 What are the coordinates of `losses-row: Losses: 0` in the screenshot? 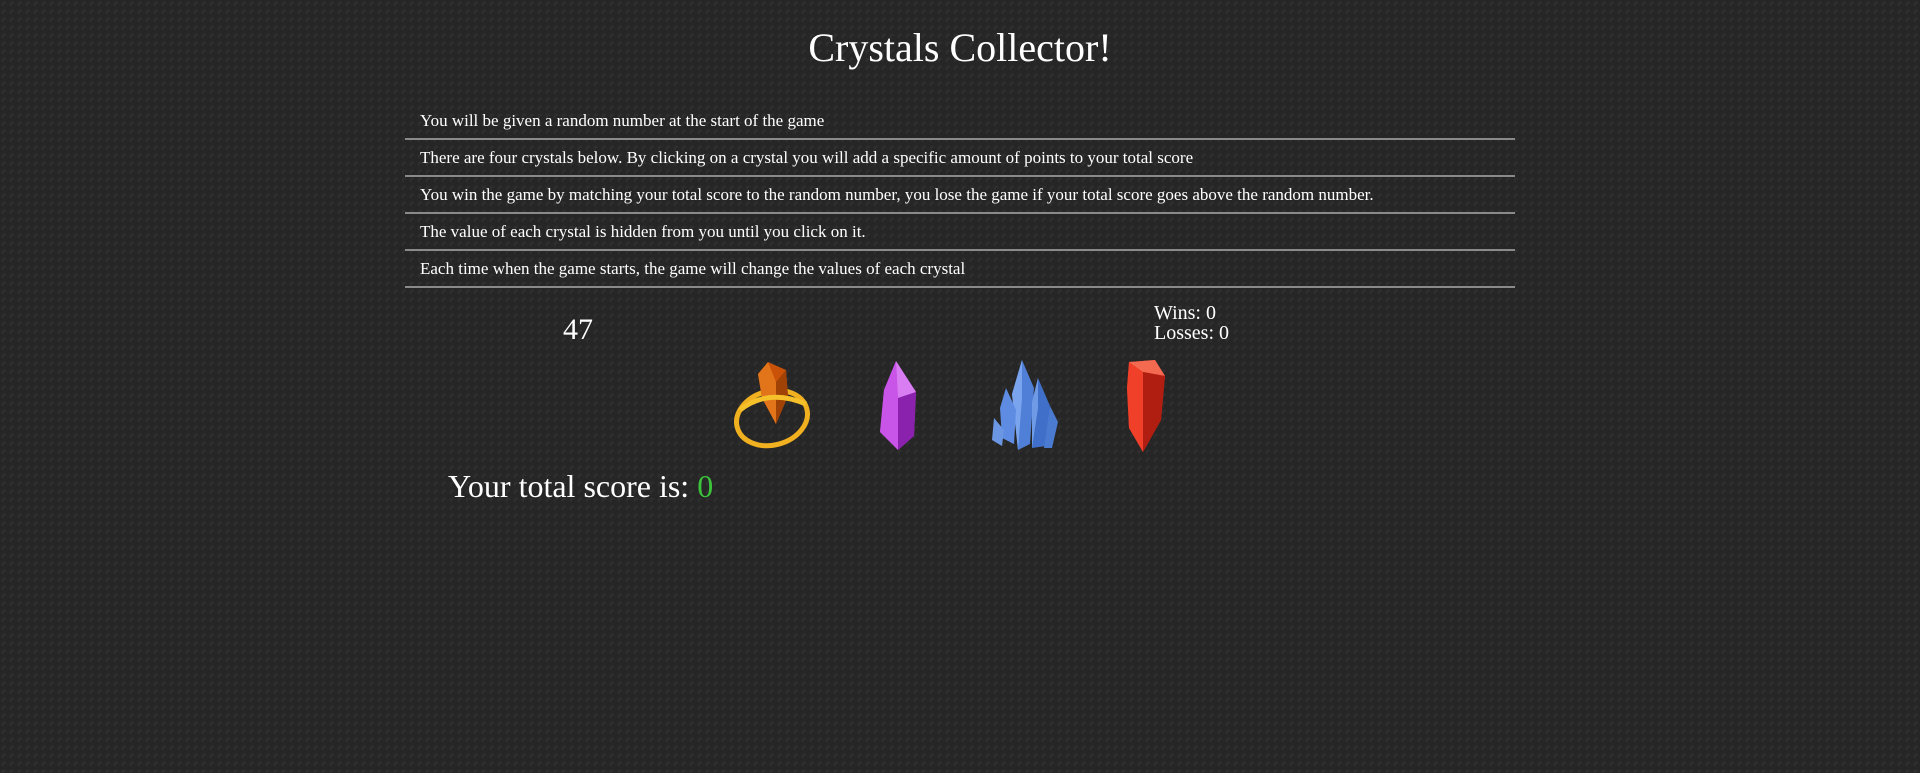 It's located at (1191, 333).